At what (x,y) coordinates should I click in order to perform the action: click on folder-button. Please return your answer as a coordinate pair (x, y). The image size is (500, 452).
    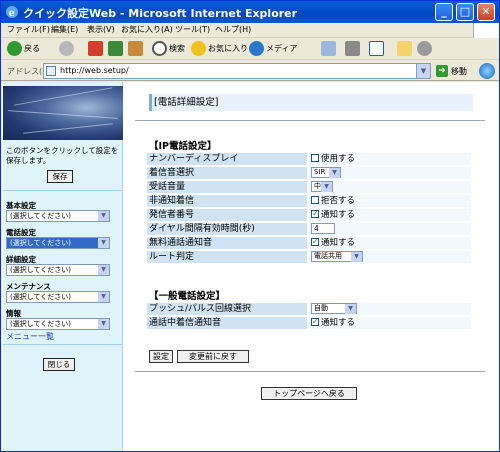
    Looking at the image, I should click on (405, 48).